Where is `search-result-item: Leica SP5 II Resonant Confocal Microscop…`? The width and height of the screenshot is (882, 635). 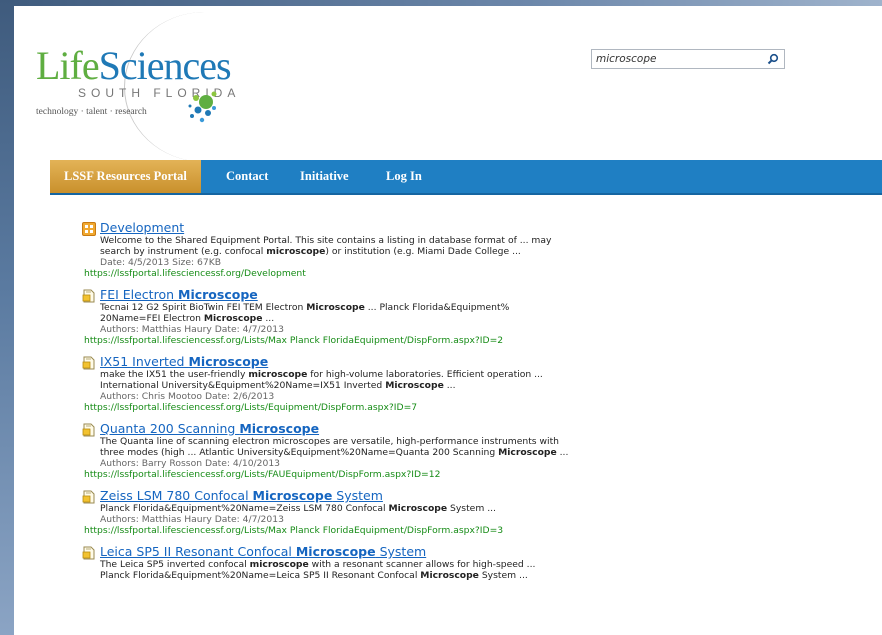
search-result-item: Leica SP5 II Resonant Confocal Microscop… is located at coordinates (477, 562).